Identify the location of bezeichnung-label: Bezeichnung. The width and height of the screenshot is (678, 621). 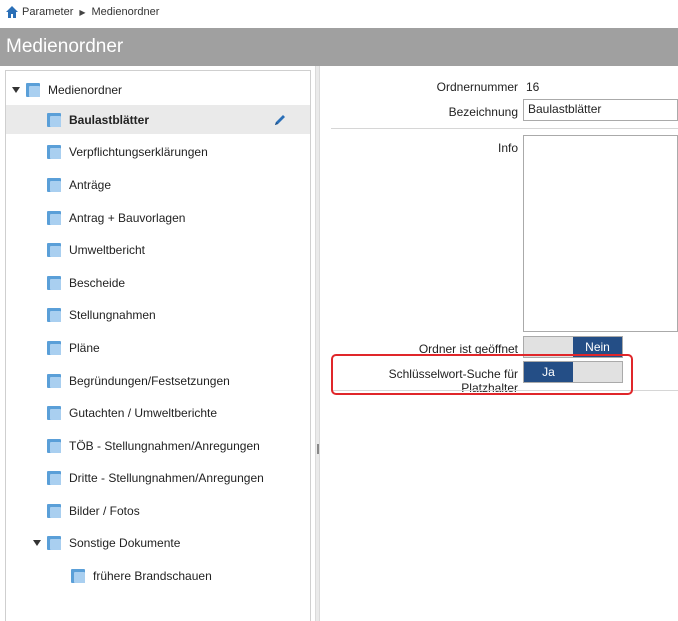
(483, 112).